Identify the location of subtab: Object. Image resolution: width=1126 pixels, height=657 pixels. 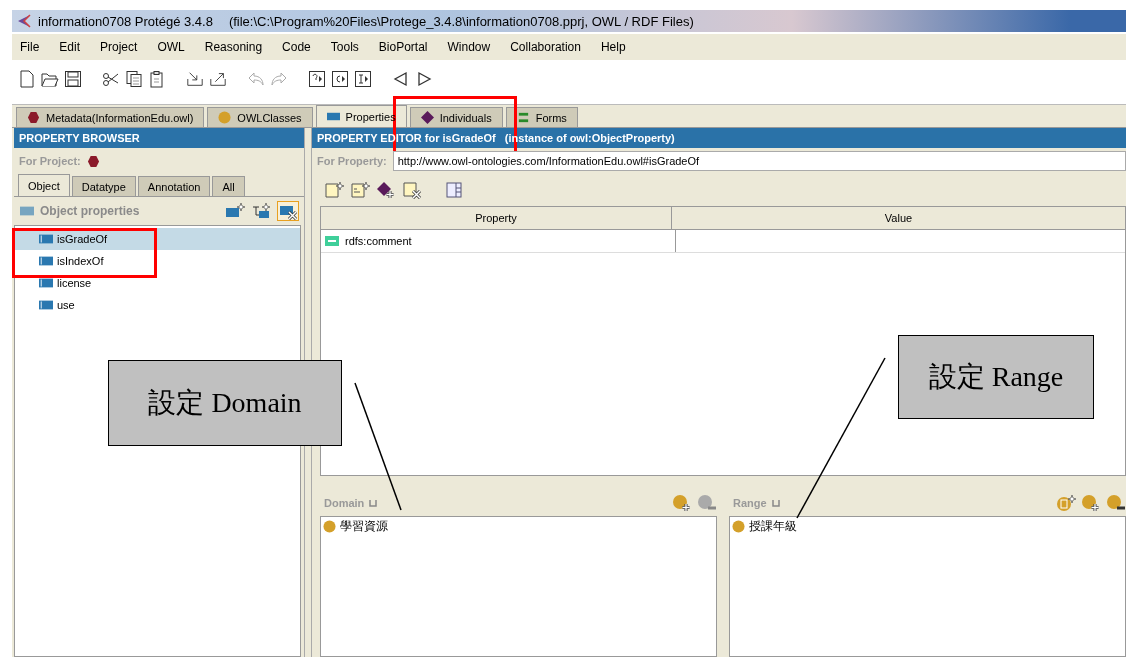
(44, 185).